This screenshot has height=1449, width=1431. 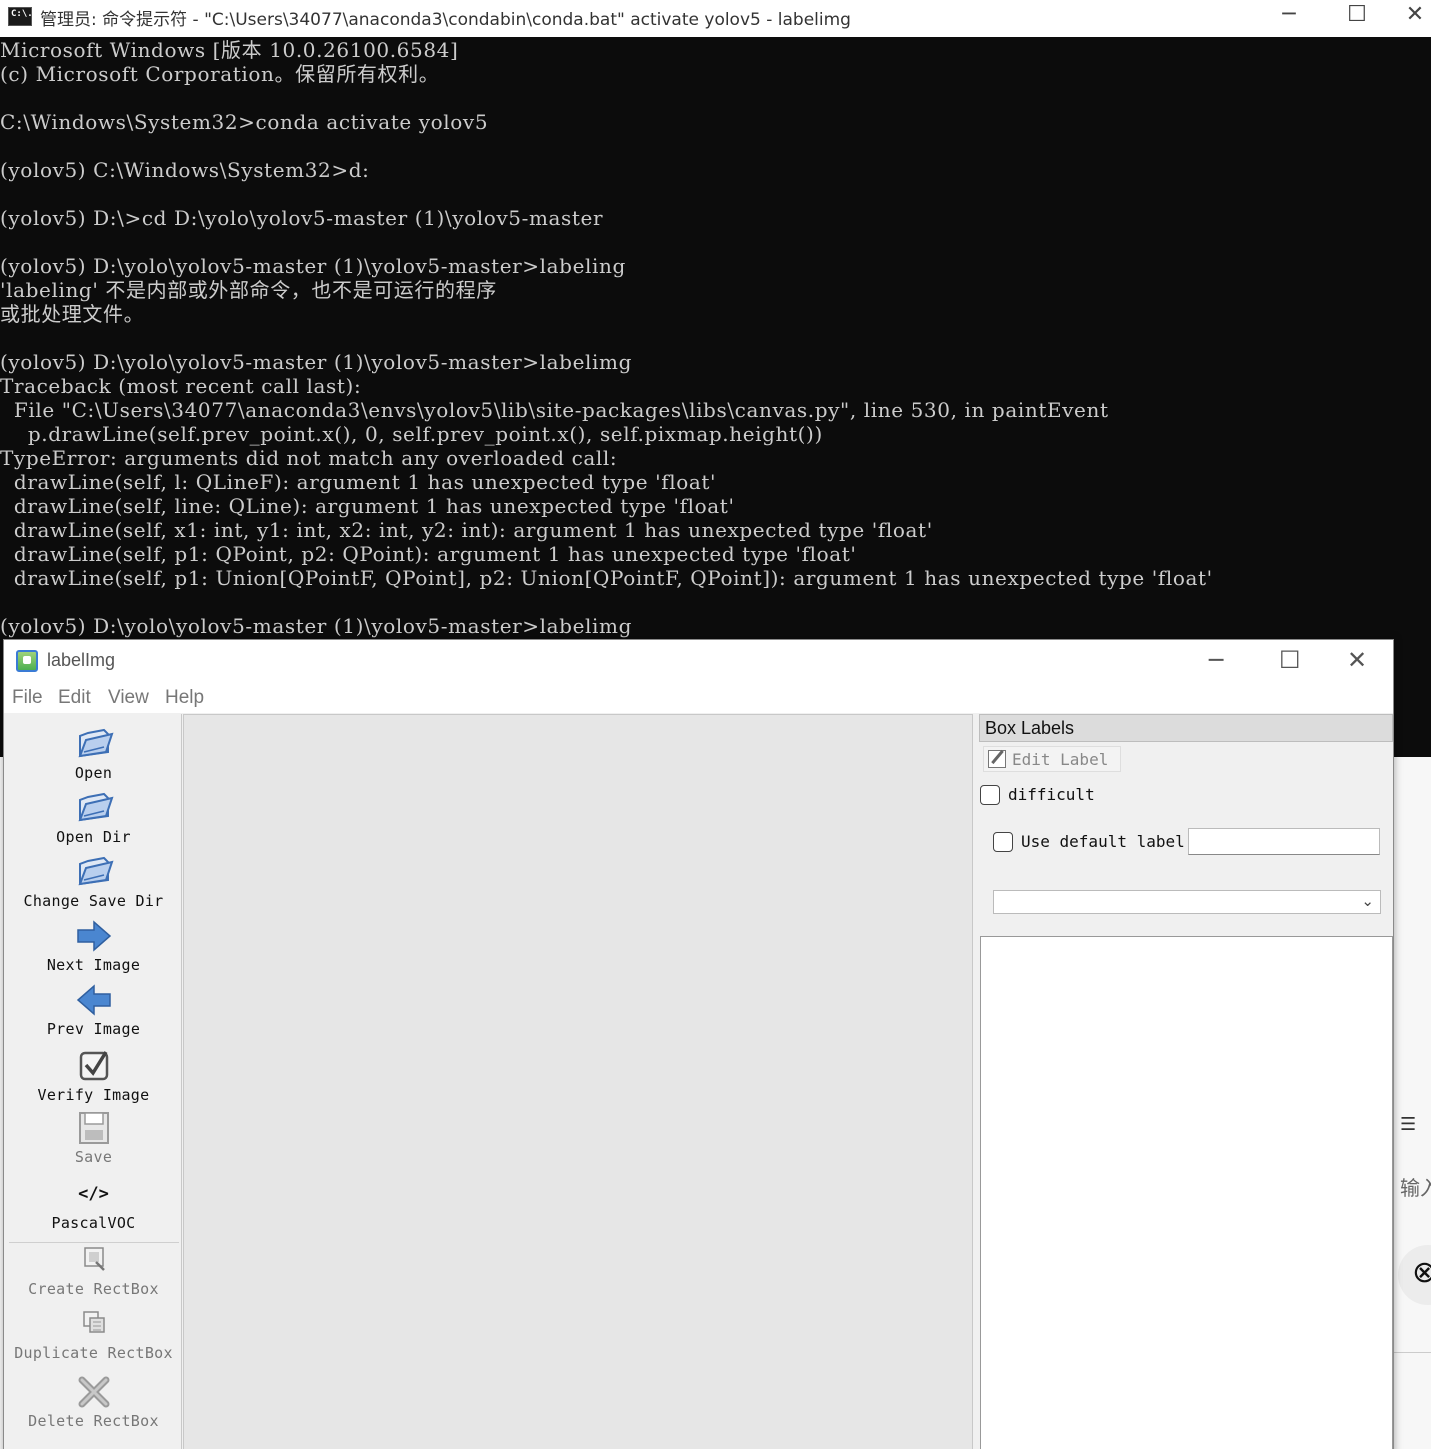 What do you see at coordinates (128, 698) in the screenshot?
I see `menu-view: View` at bounding box center [128, 698].